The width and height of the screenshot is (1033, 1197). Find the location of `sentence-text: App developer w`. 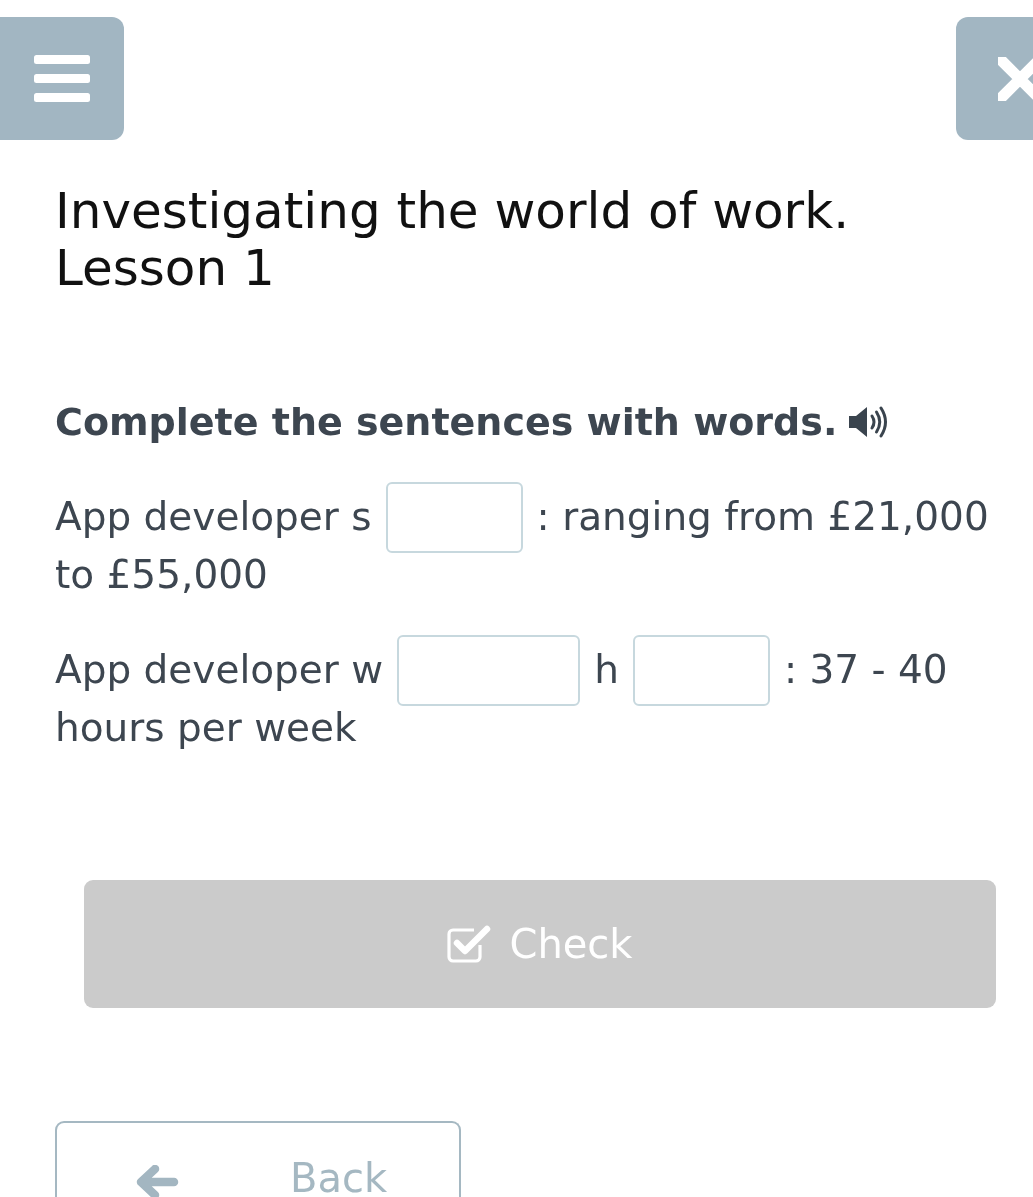

sentence-text: App developer w is located at coordinates (219, 670).